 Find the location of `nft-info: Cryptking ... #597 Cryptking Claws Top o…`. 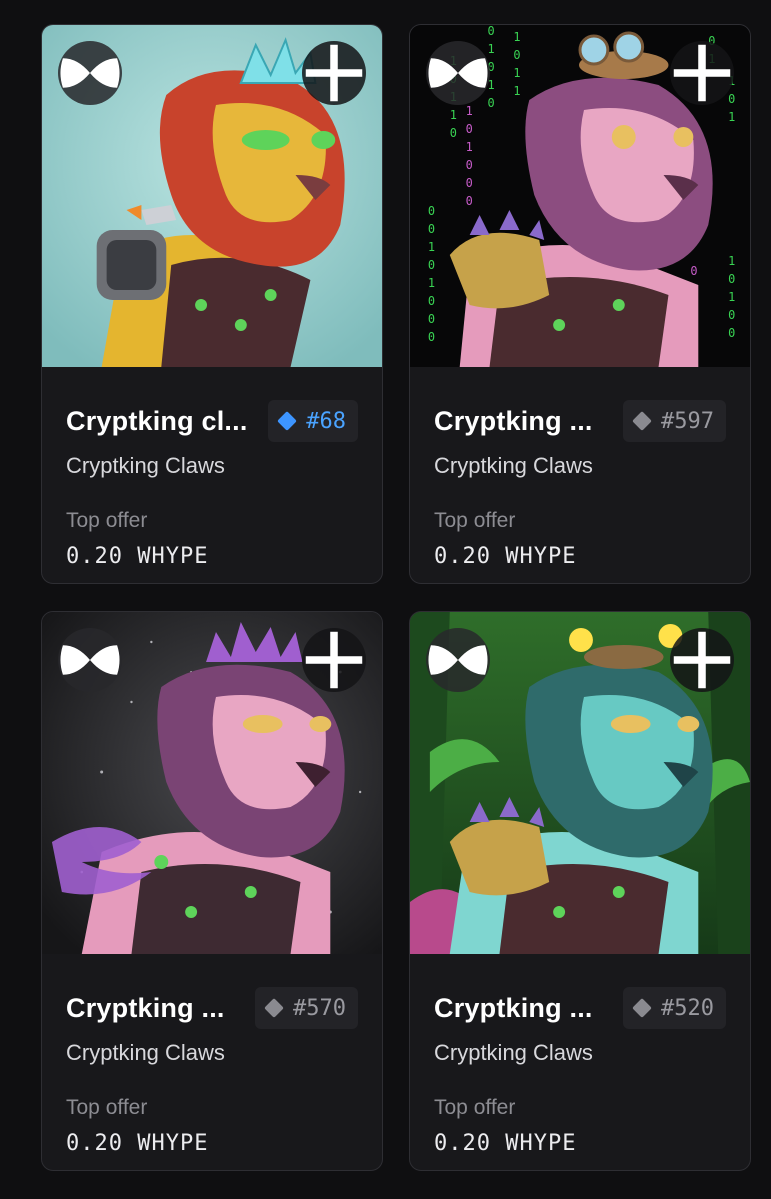

nft-info: Cryptking ... #597 Cryptking Claws Top o… is located at coordinates (580, 475).